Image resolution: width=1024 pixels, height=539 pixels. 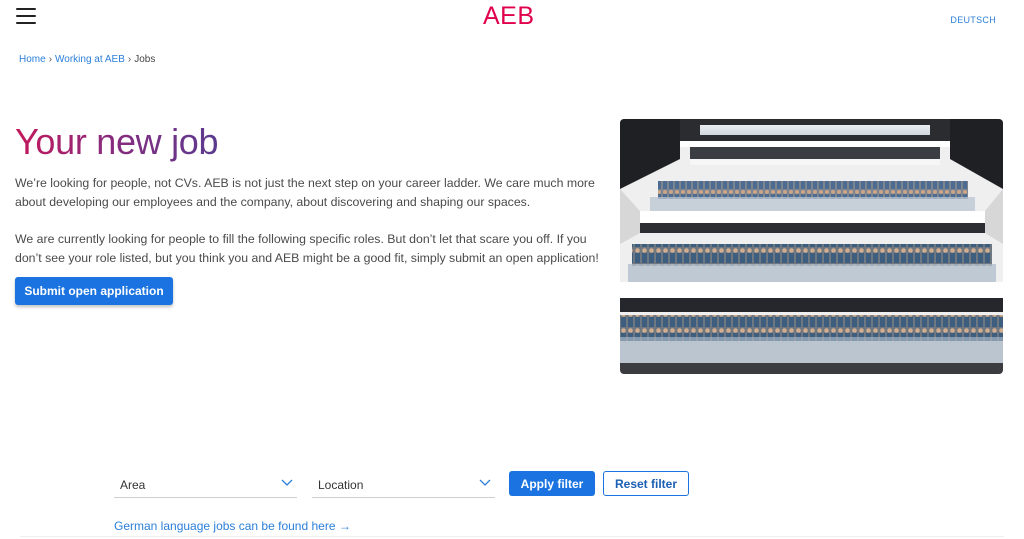 What do you see at coordinates (646, 483) in the screenshot?
I see `reset-filter-button: Reset filter` at bounding box center [646, 483].